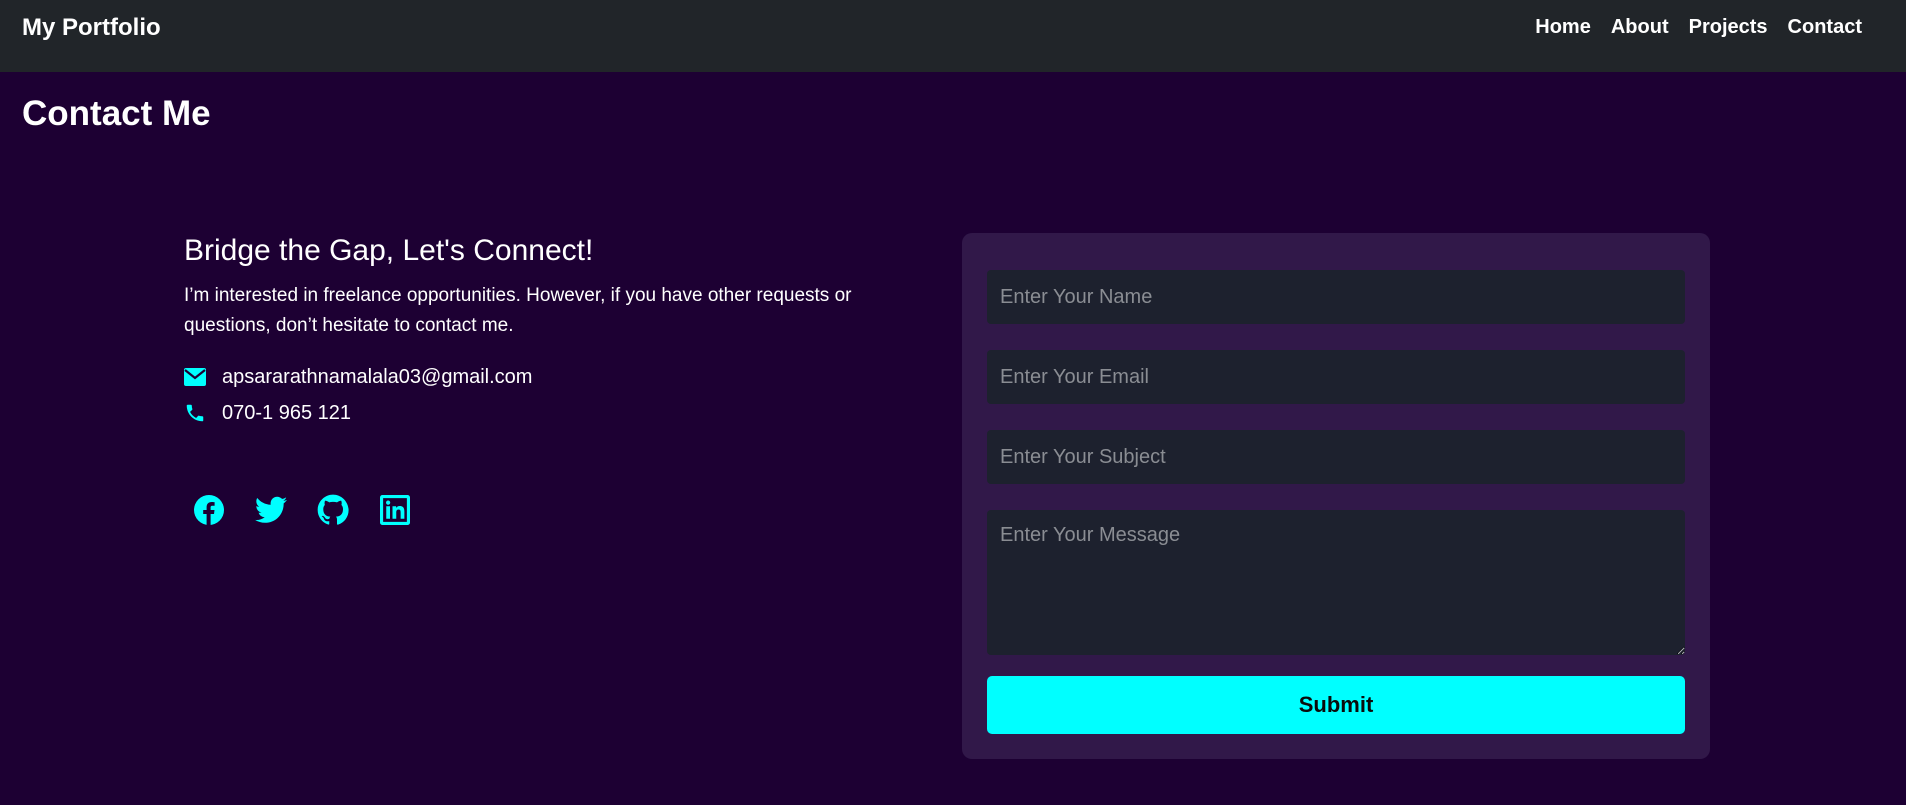 Image resolution: width=1906 pixels, height=805 pixels. I want to click on linkedin-icon, so click(395, 510).